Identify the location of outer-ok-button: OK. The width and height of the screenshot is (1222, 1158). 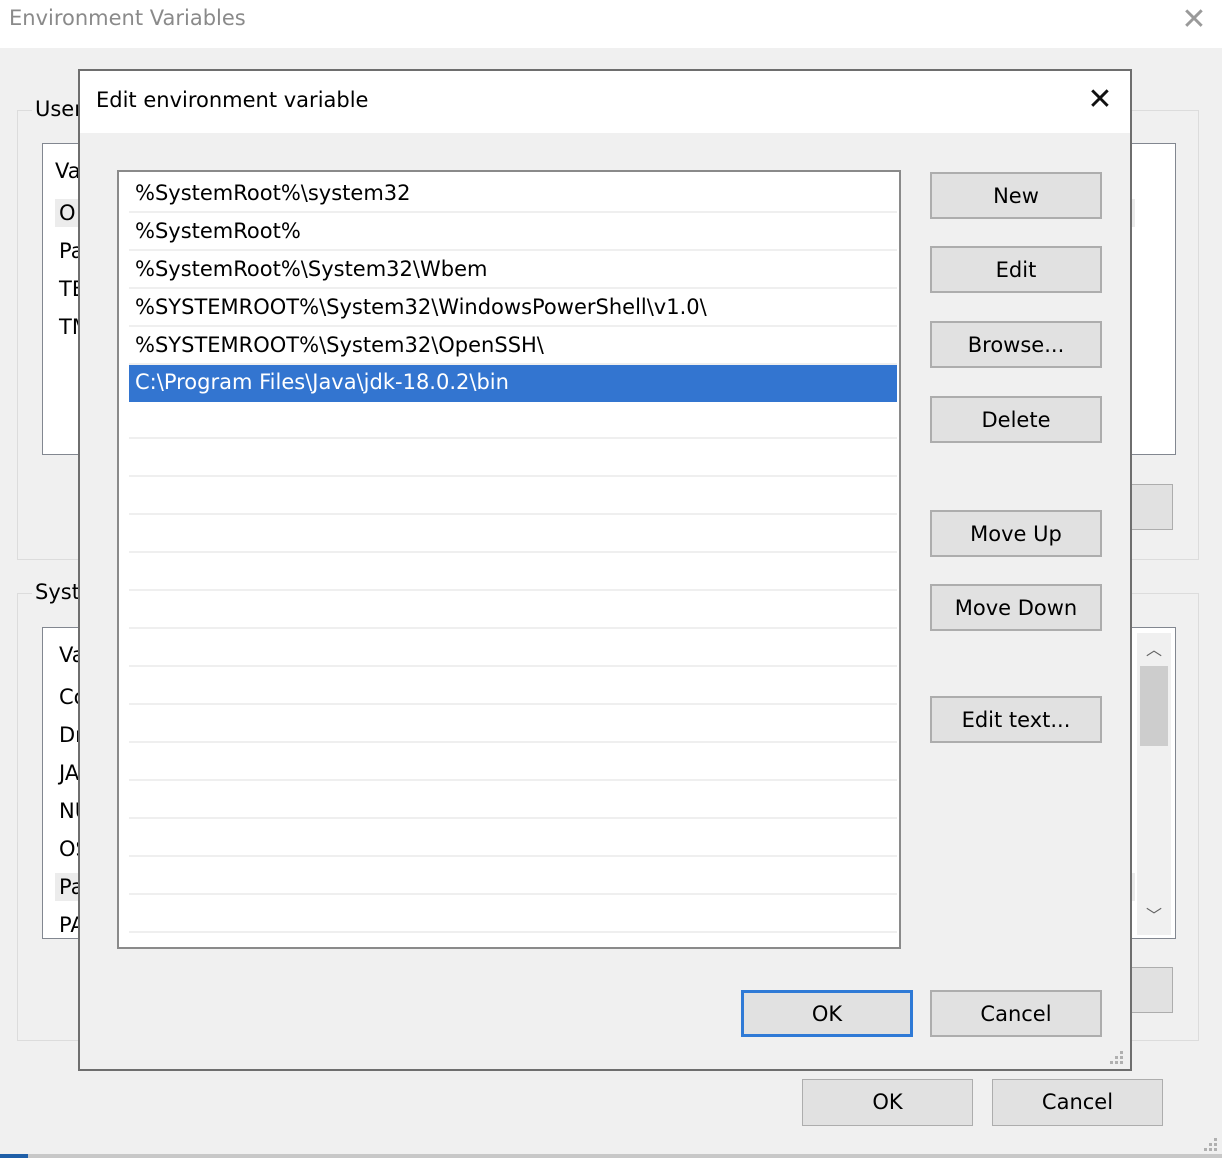
(887, 1102).